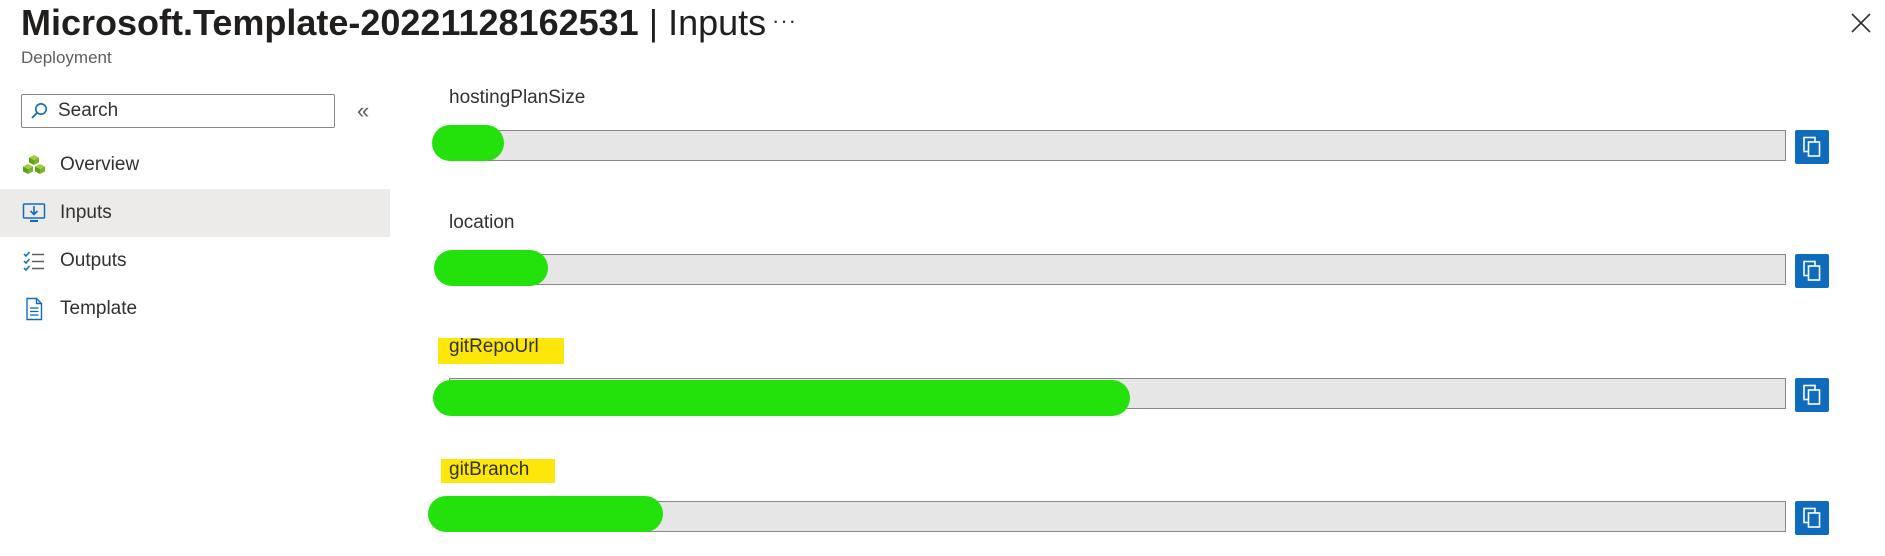  What do you see at coordinates (489, 469) in the screenshot?
I see `field-label-gitbranch: gitBranch` at bounding box center [489, 469].